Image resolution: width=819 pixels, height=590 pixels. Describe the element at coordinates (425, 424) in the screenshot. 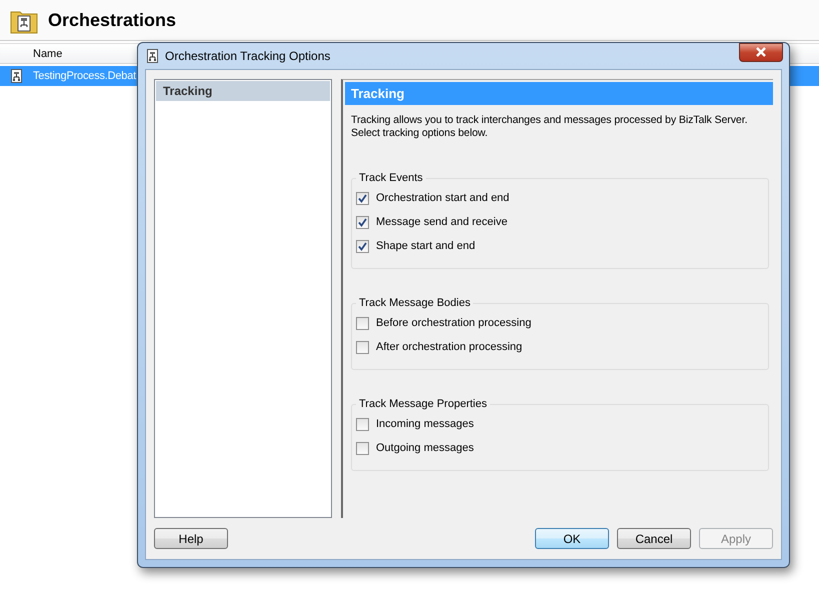

I see `checkbox-label: Incoming messages` at that location.